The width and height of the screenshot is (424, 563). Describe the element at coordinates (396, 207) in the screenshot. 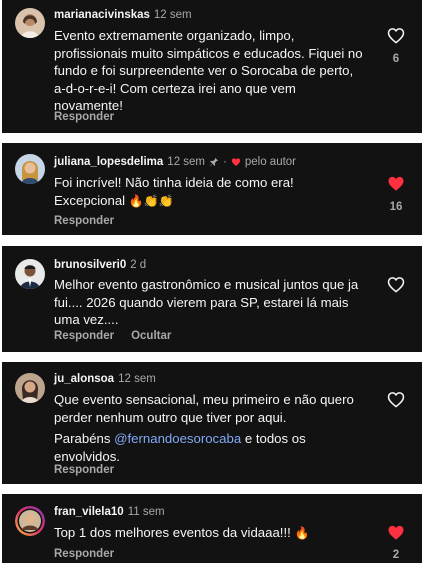

I see `like-count: 16` at that location.